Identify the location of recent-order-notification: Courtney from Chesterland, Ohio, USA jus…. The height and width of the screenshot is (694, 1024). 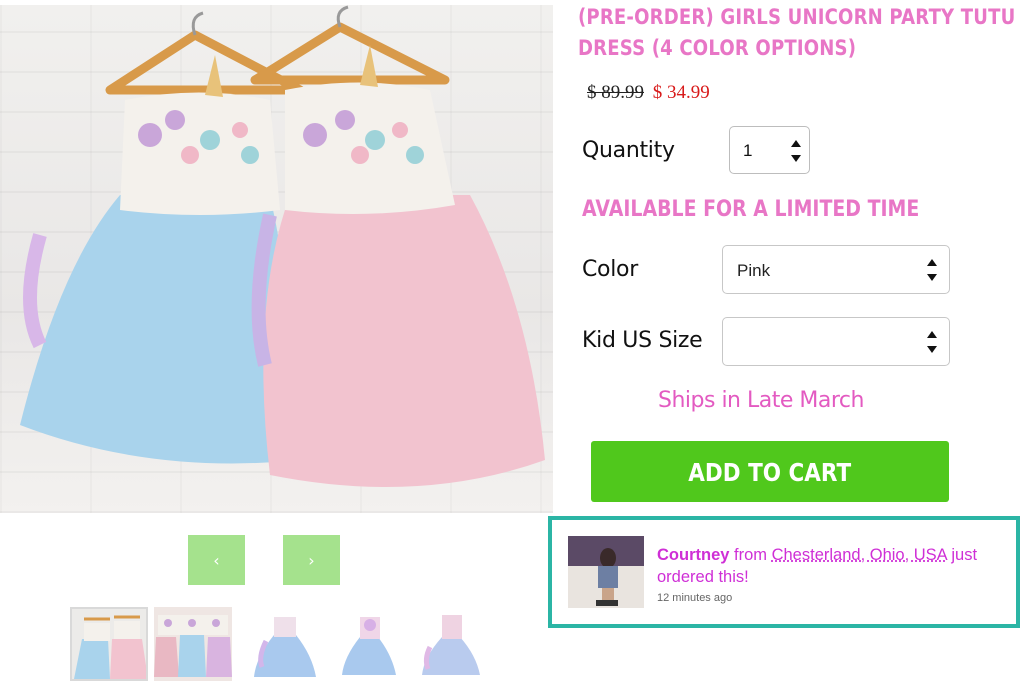
(784, 572).